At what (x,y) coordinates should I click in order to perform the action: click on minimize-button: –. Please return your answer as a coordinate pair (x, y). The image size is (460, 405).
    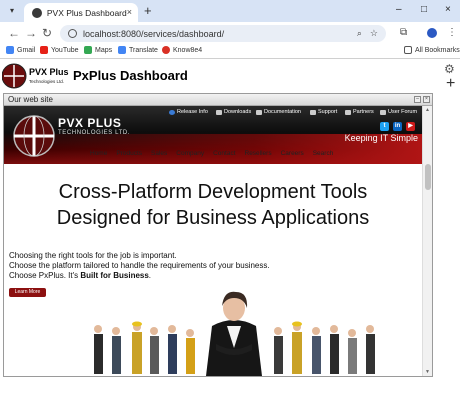
    Looking at the image, I should click on (399, 10).